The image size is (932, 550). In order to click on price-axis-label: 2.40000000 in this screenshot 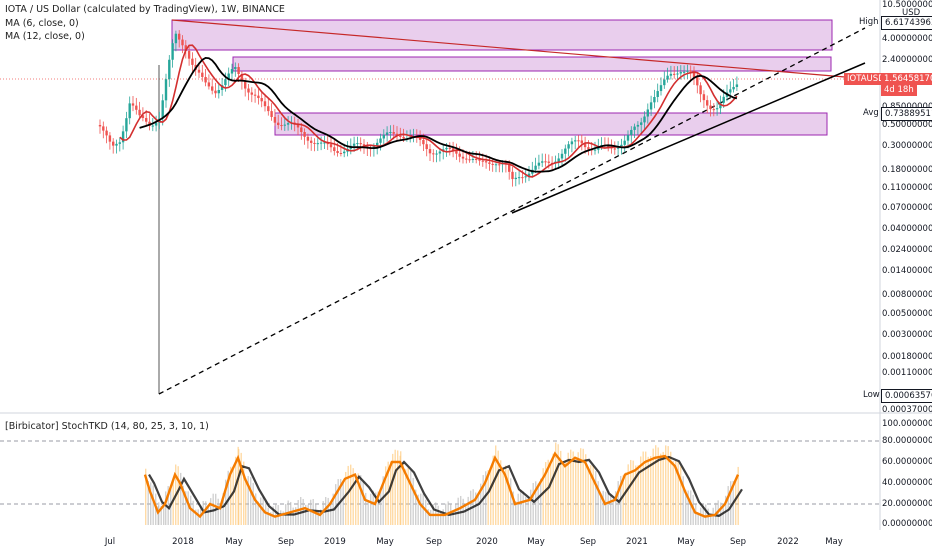, I will do `click(907, 60)`.